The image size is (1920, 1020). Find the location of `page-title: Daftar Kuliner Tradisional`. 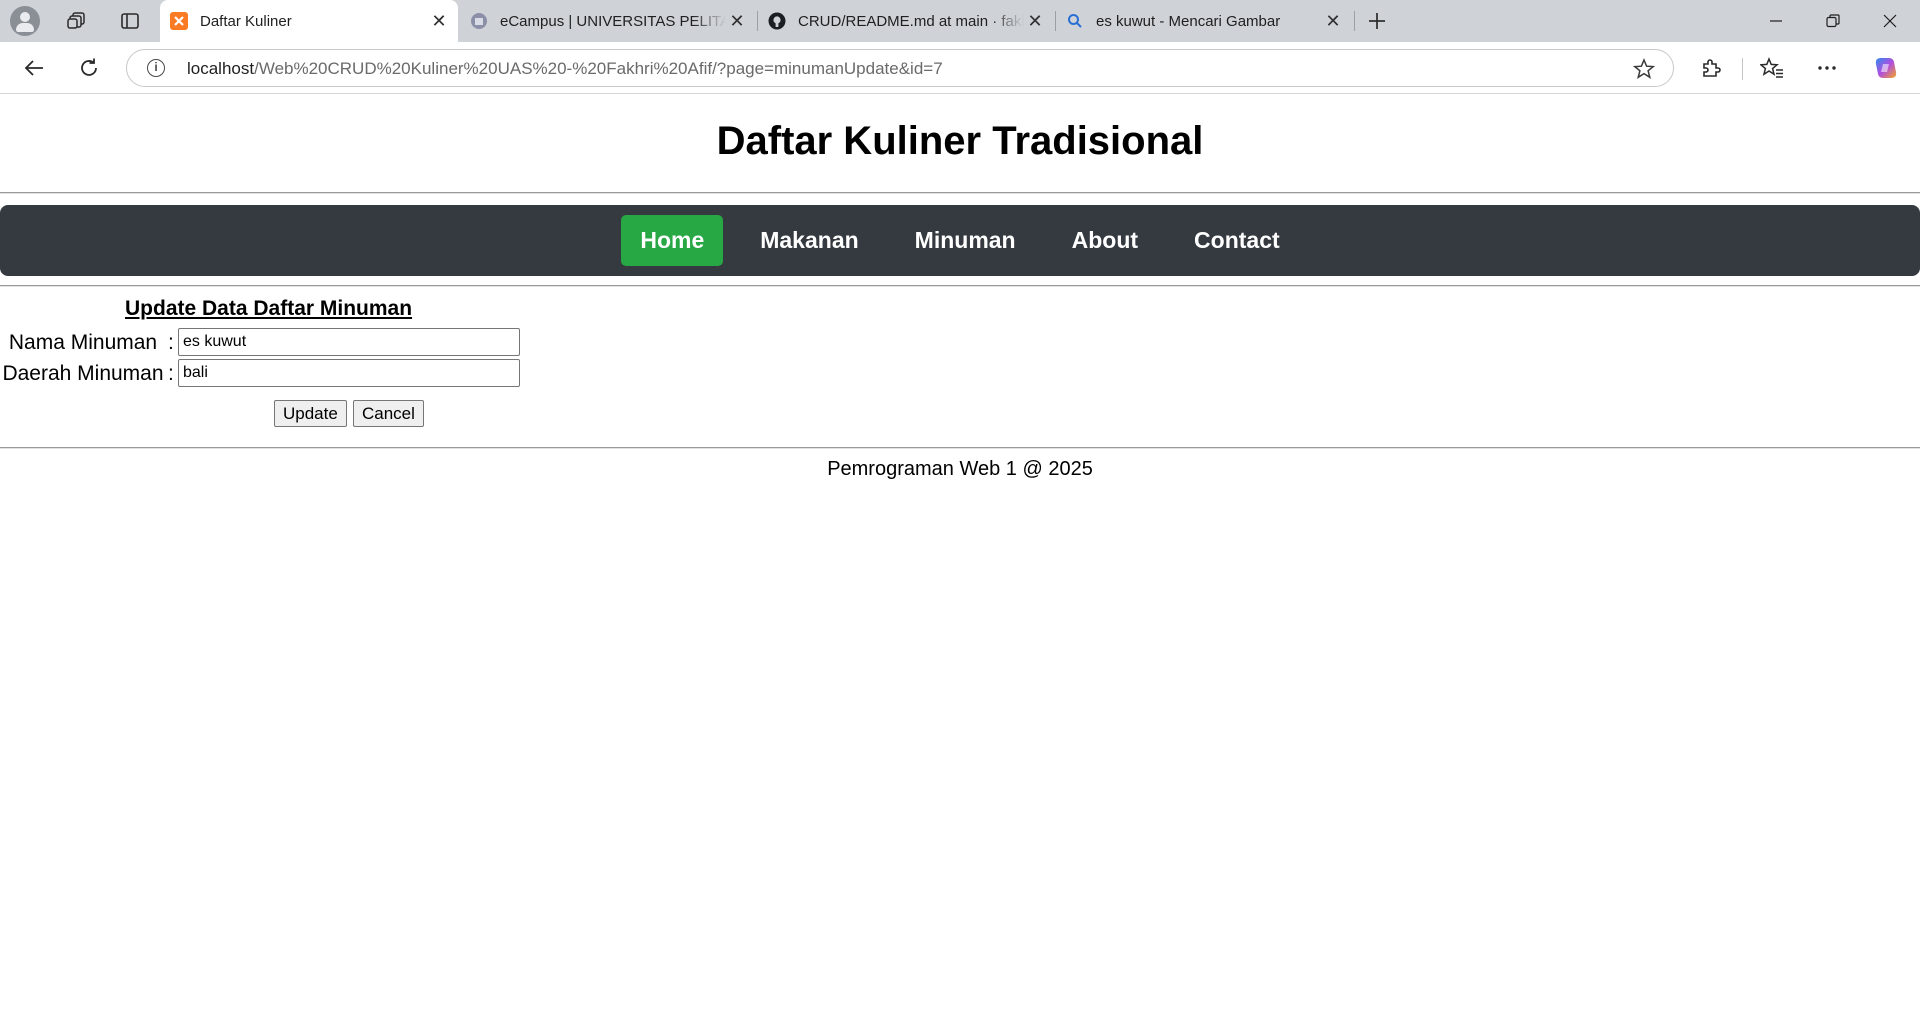

page-title: Daftar Kuliner Tradisional is located at coordinates (960, 141).